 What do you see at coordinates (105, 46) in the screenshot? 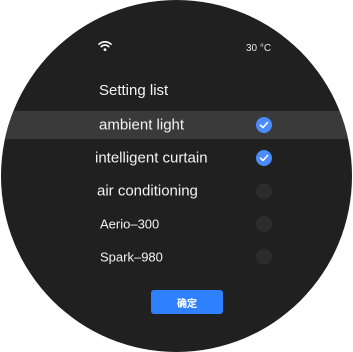
I see `wifi-icon` at bounding box center [105, 46].